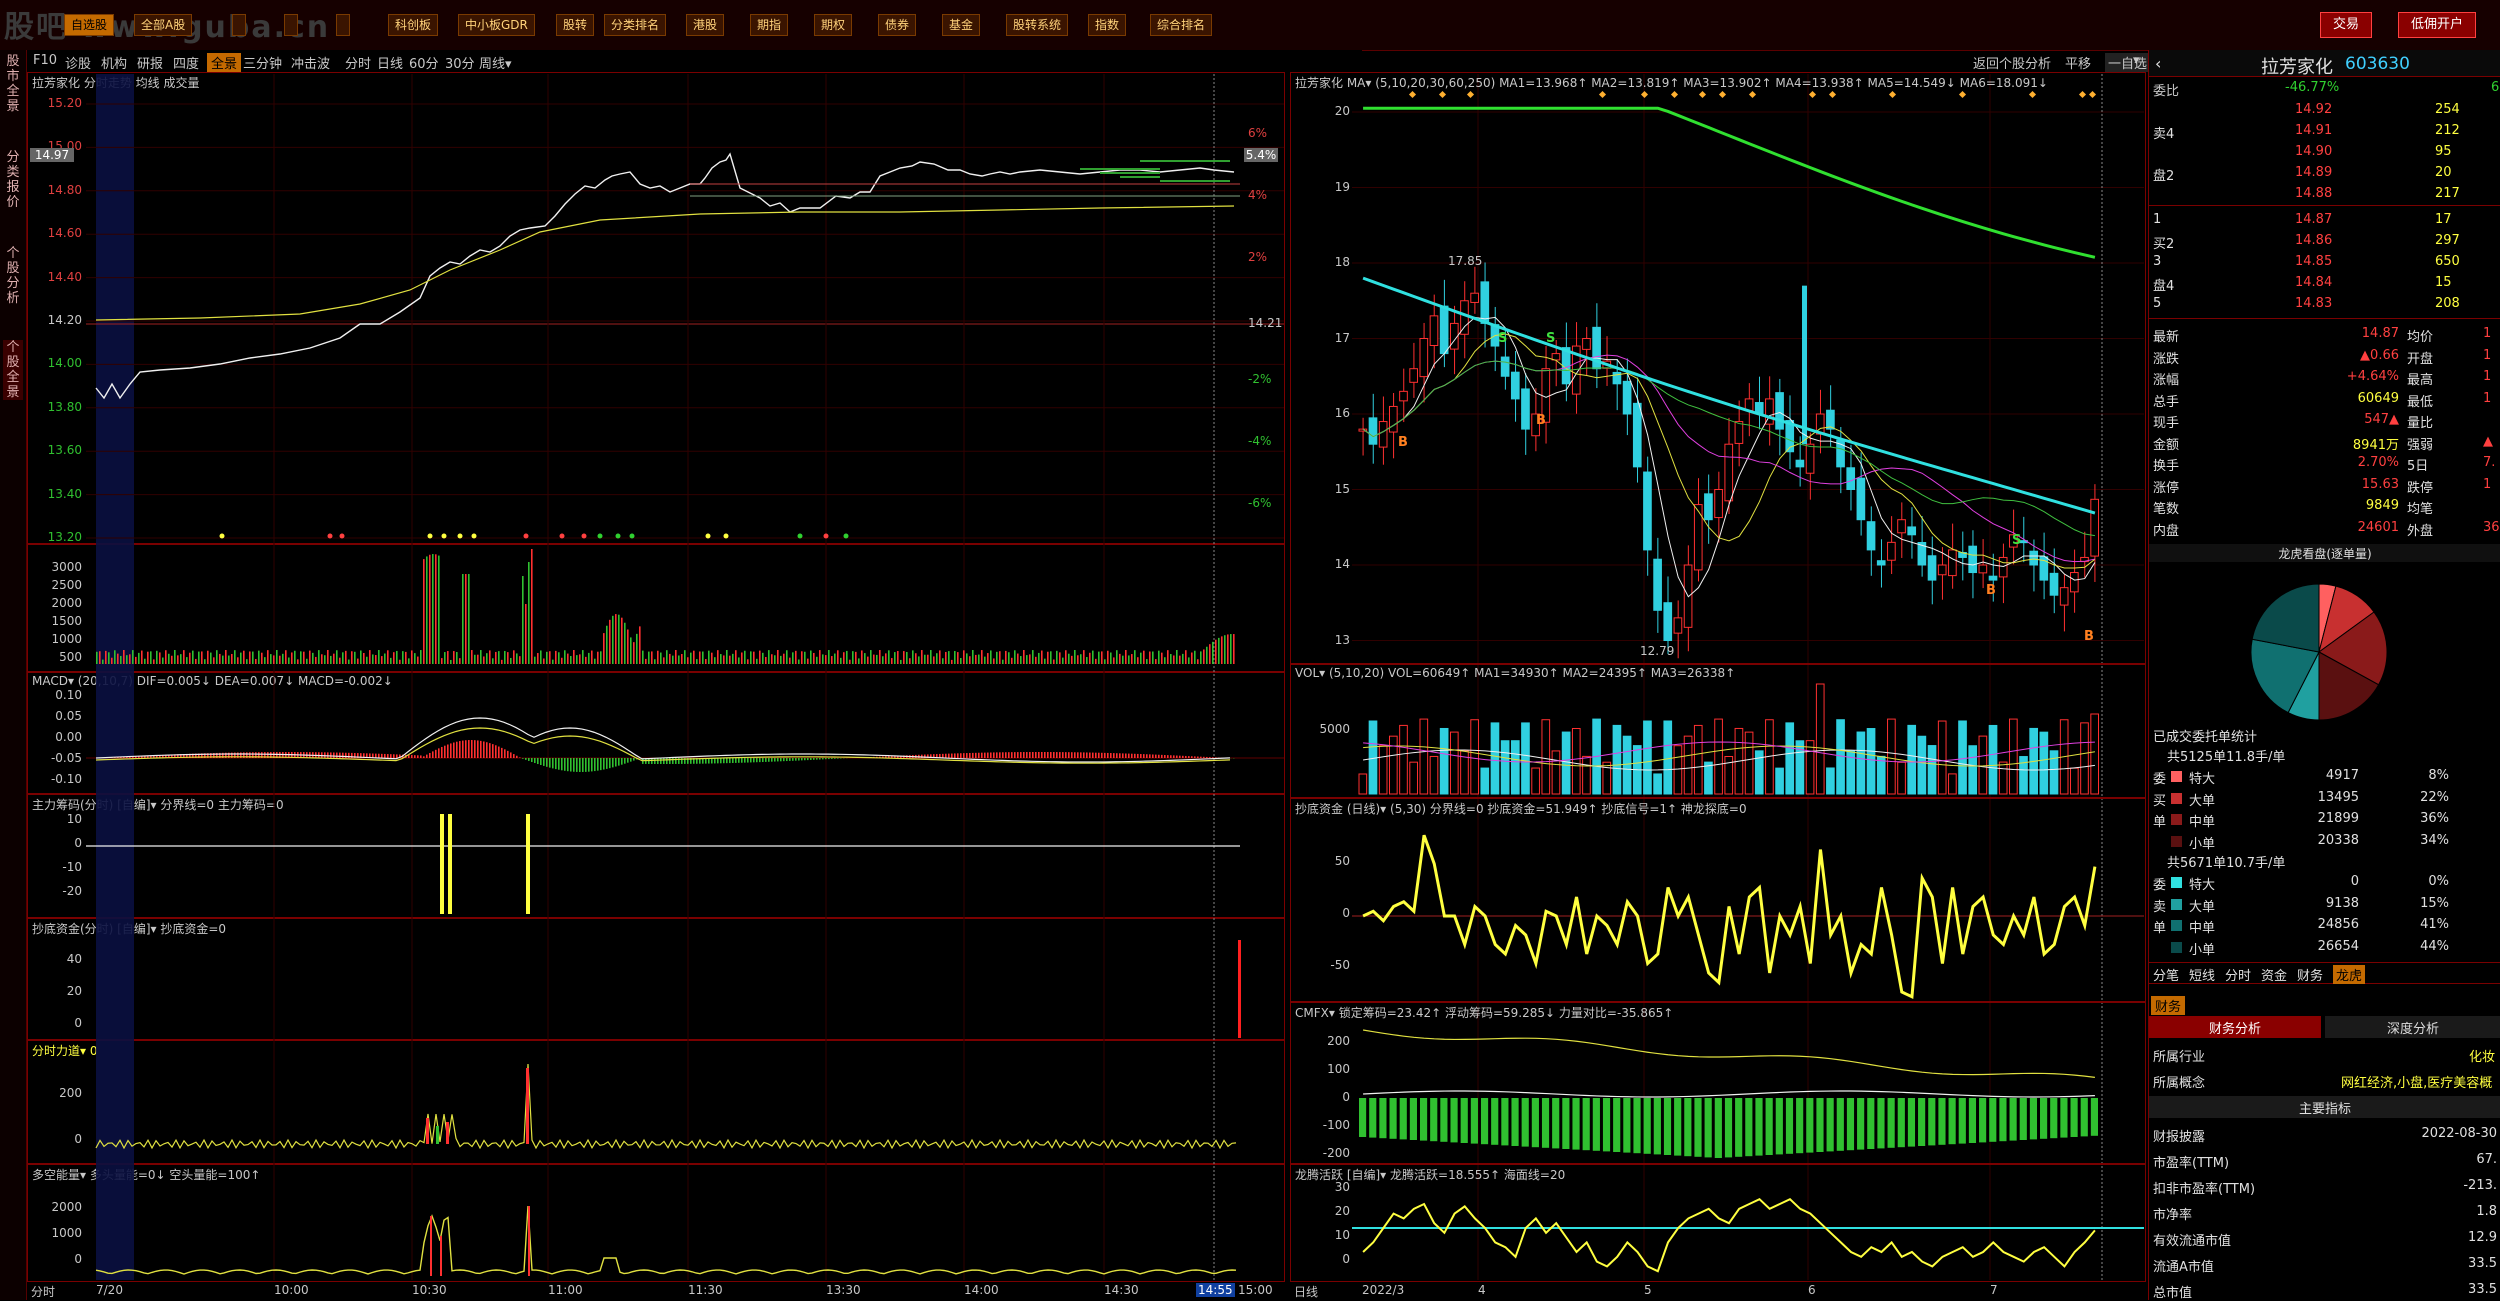 The image size is (2500, 1301). Describe the element at coordinates (2324, 442) in the screenshot. I see `stat-row: 金额8941万强弱▲` at that location.